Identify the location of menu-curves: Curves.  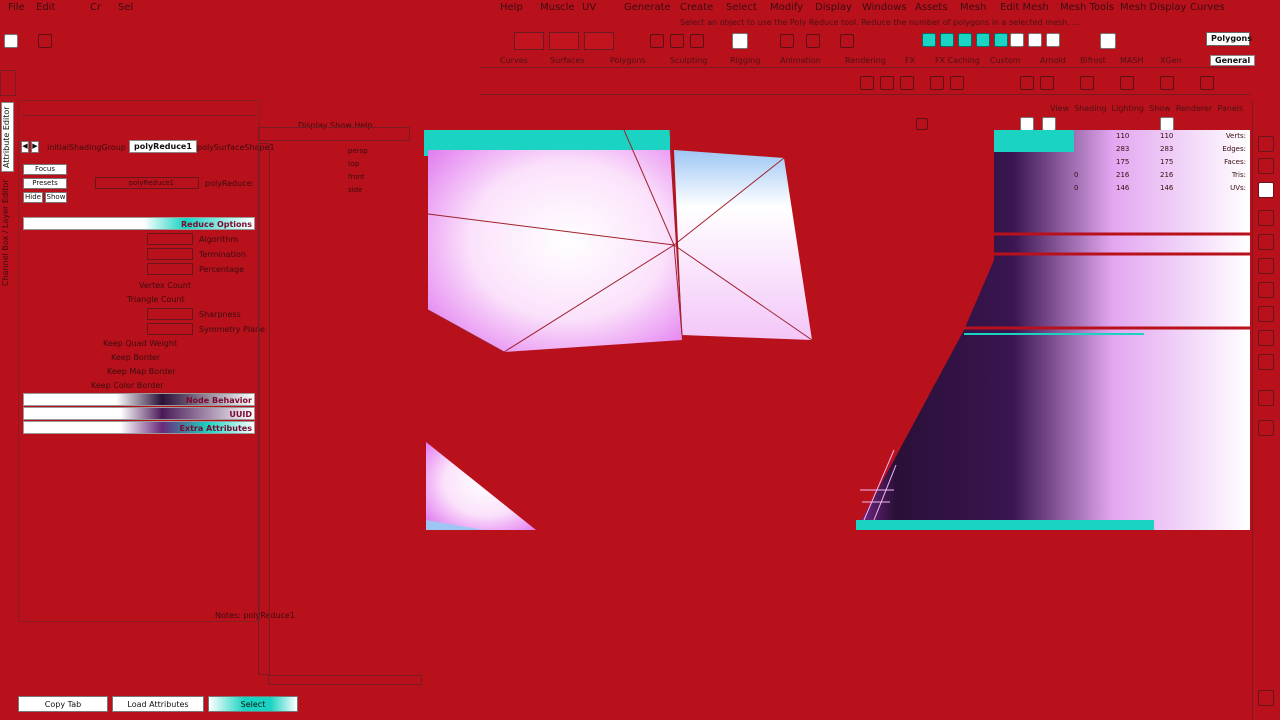
(1207, 7).